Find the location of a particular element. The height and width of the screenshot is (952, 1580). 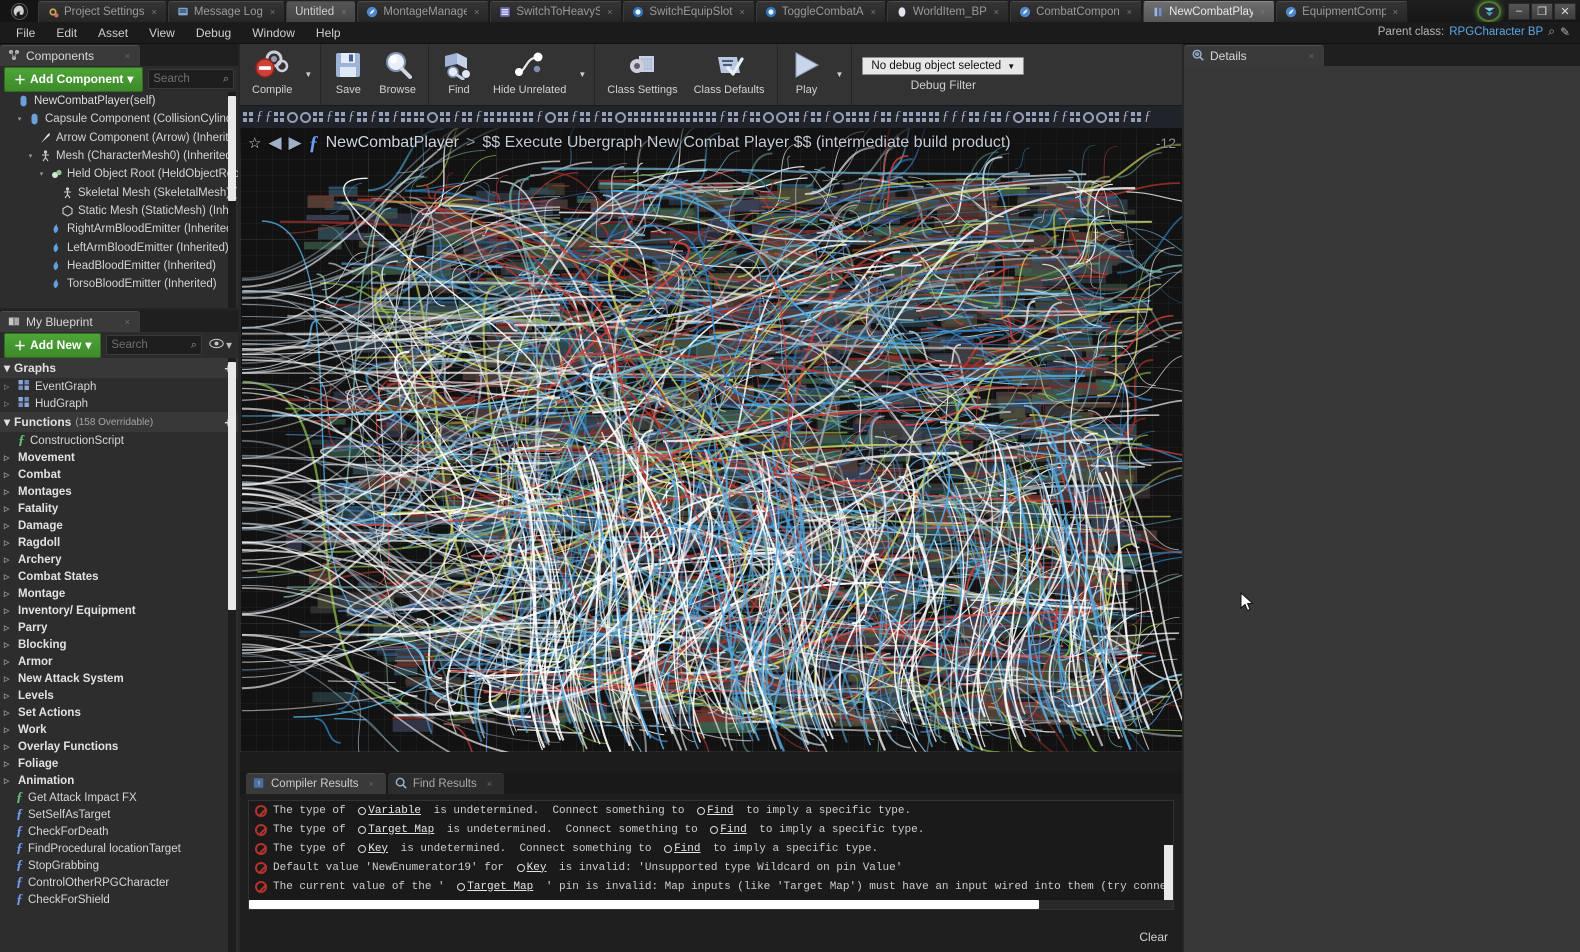

component-tree-row: Static Mesh (StaticMesh) (Inhe is located at coordinates (119, 211).